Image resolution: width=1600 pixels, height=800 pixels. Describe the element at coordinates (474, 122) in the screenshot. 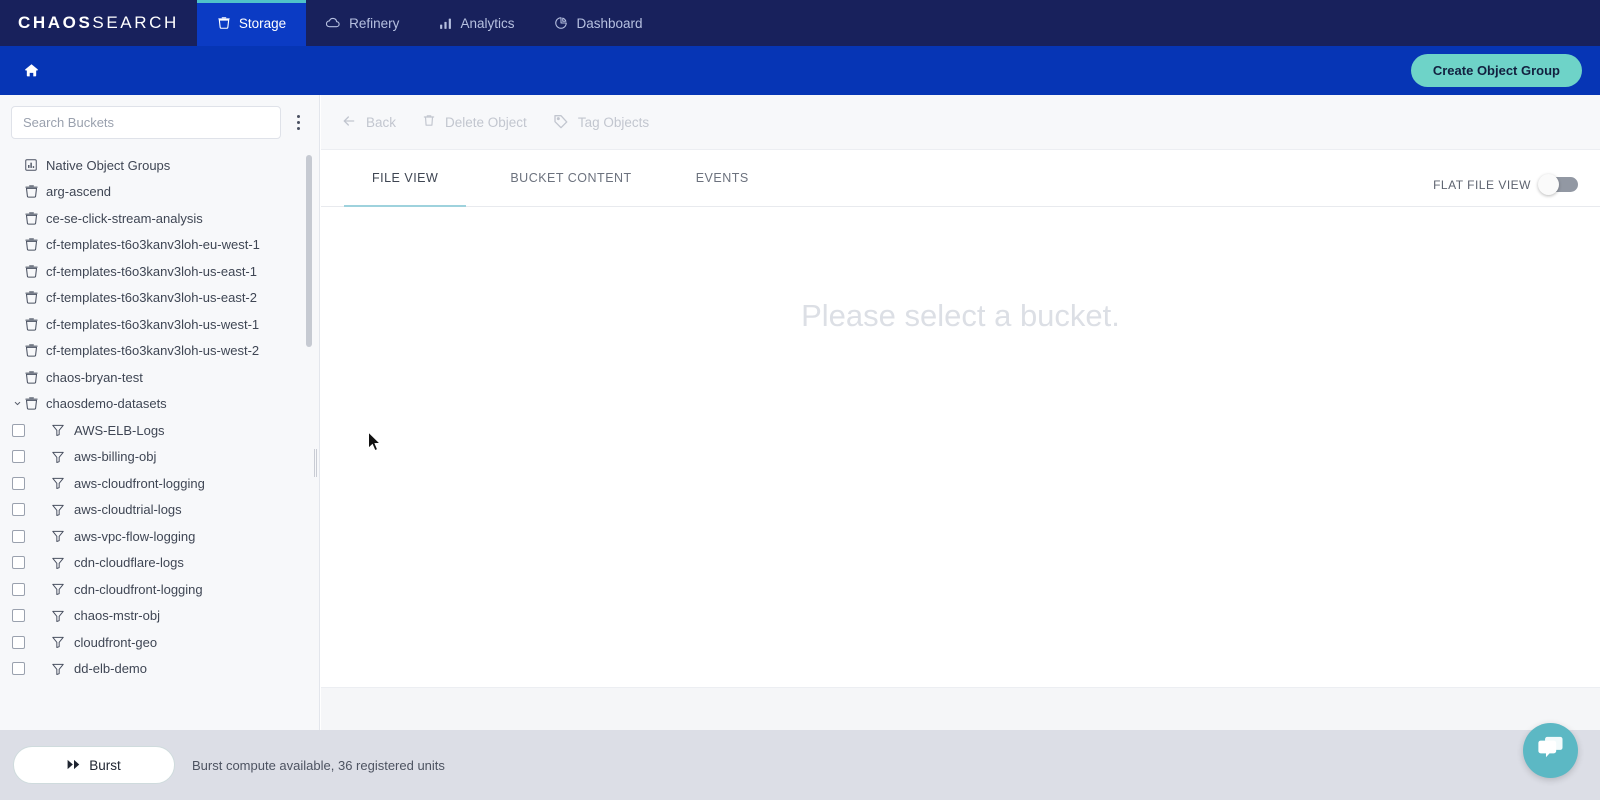

I see `delete-object-button: Delete Object` at that location.